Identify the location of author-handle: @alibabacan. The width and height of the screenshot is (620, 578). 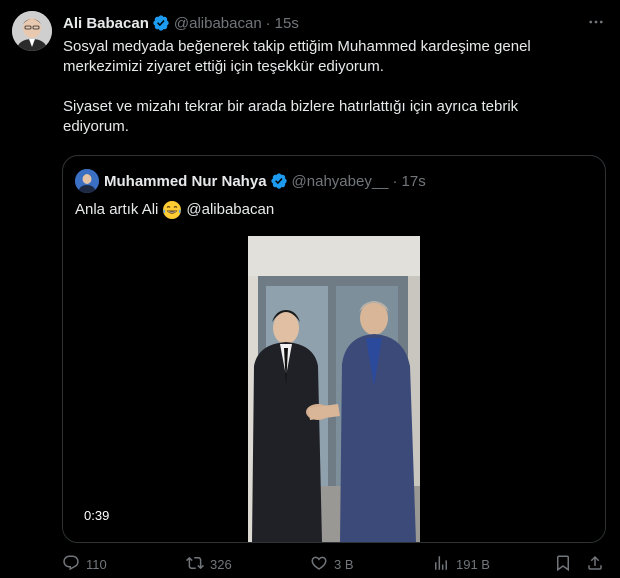
(218, 23).